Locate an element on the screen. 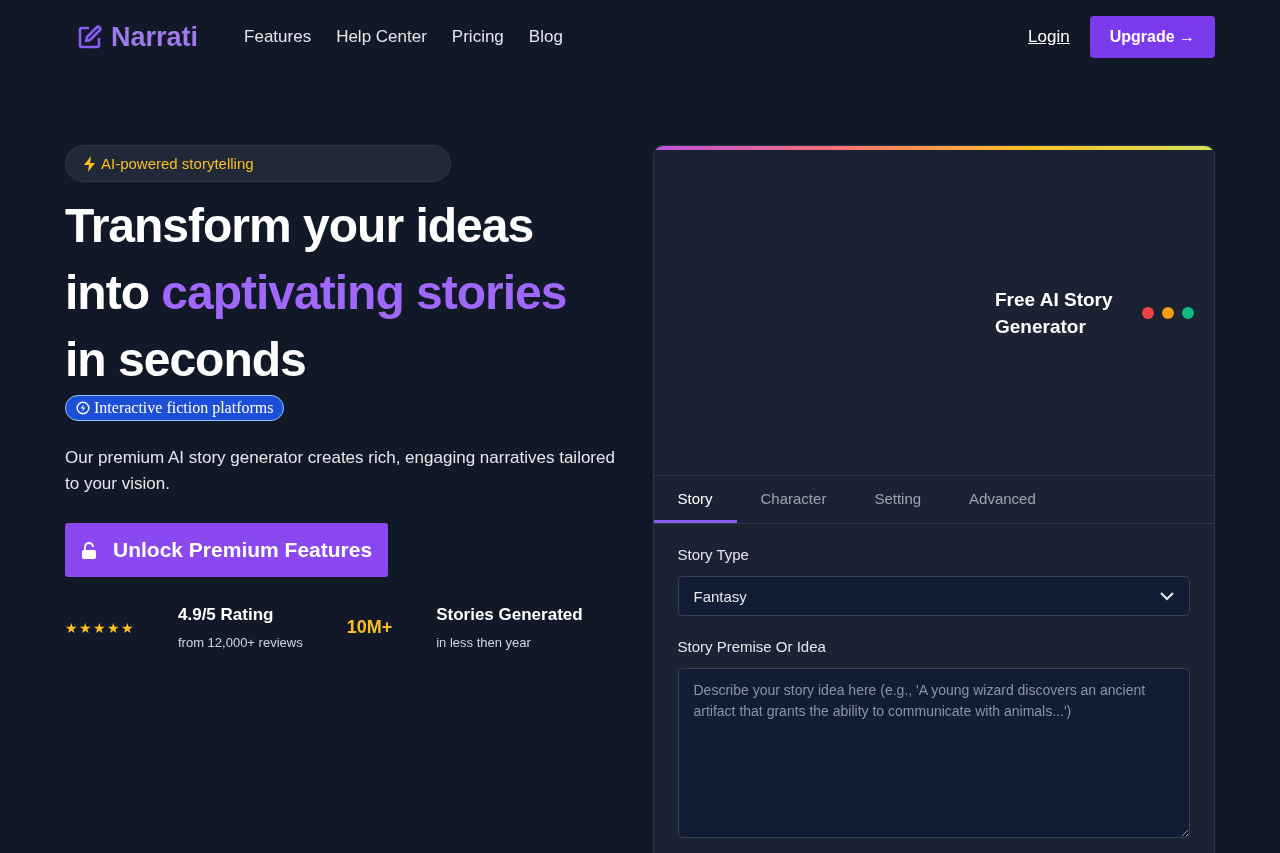 The image size is (1280, 853). tab: Character is located at coordinates (793, 499).